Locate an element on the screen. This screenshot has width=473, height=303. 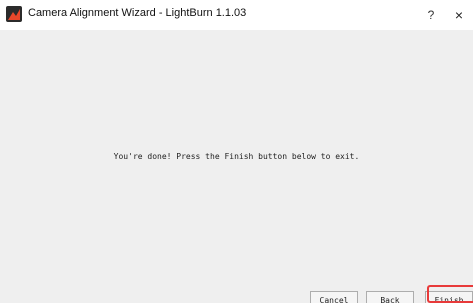
close-button: × is located at coordinates (459, 15).